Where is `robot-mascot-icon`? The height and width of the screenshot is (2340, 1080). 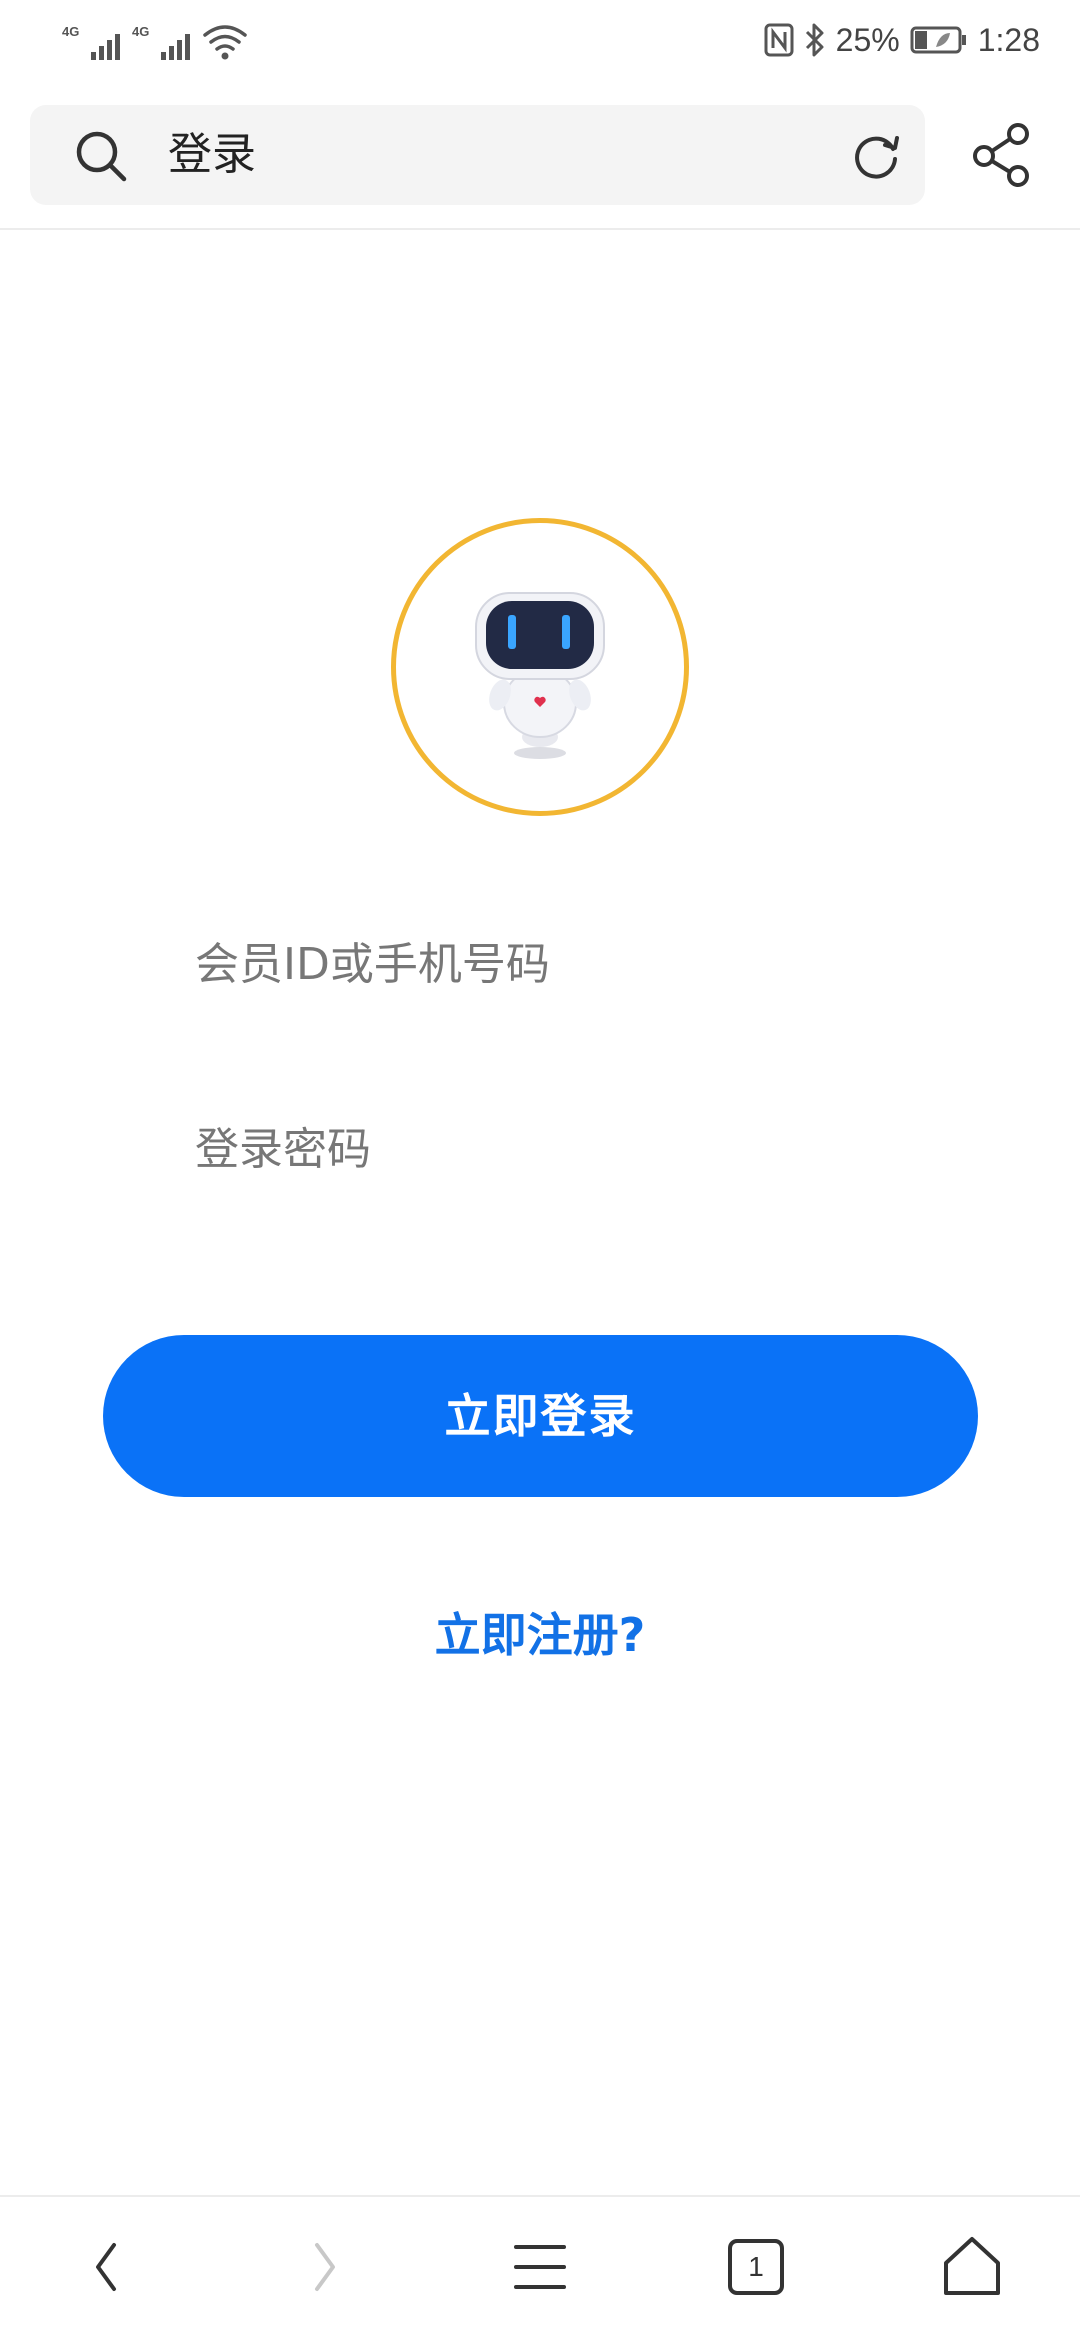
robot-mascot-icon is located at coordinates (540, 675).